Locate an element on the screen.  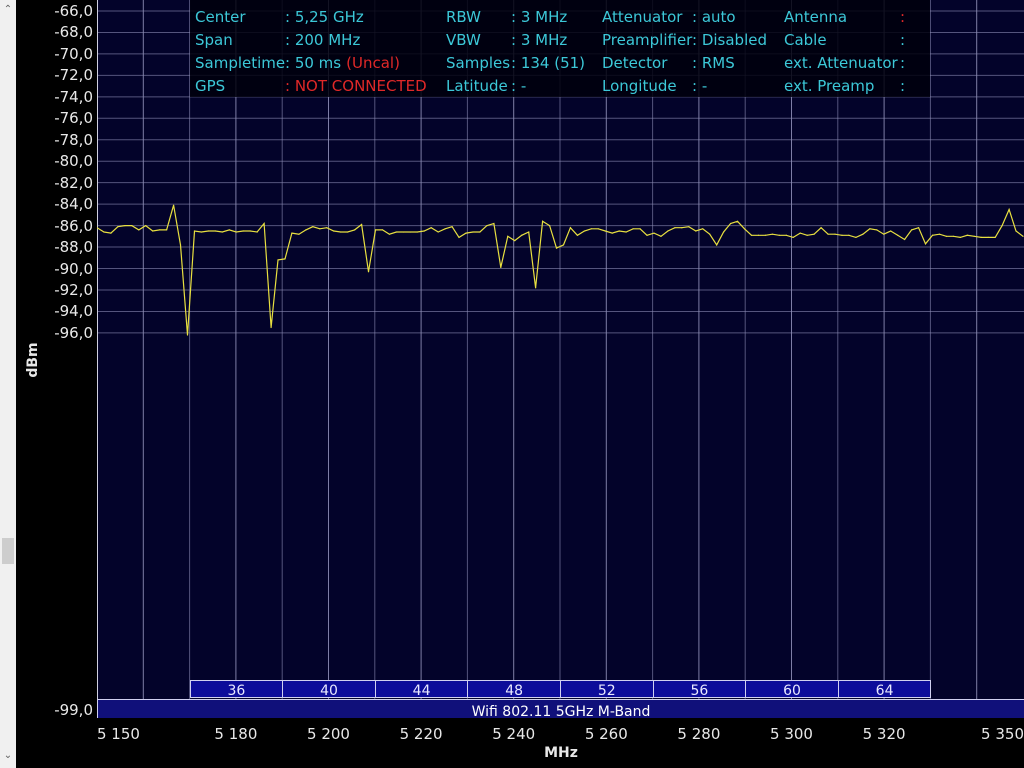
scroll-up-icon: ⌃ is located at coordinates (8, 10).